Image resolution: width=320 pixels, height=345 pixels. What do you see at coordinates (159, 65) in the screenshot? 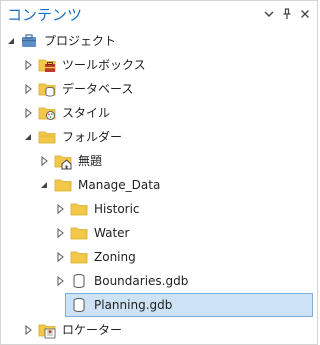
I see `tree-item-toolbox: ツールボックス` at bounding box center [159, 65].